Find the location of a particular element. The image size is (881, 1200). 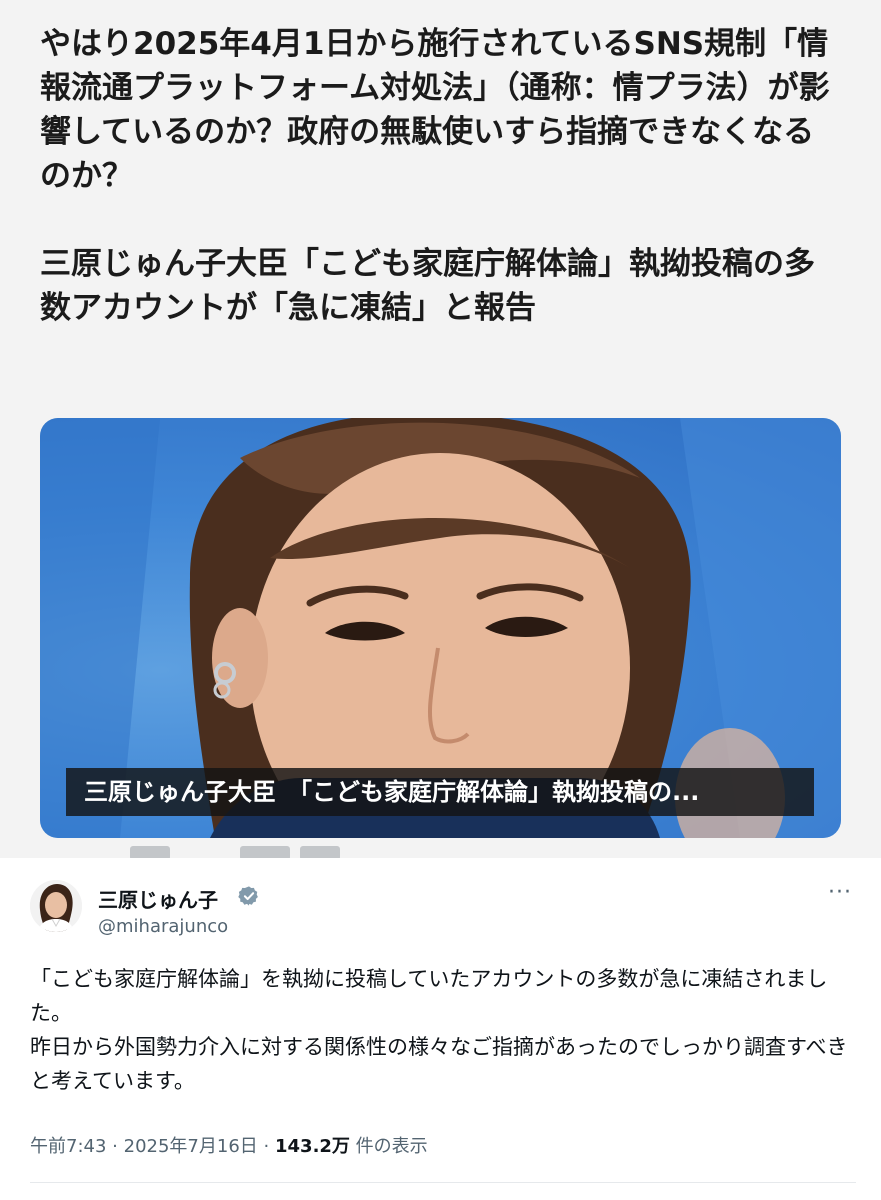

verified-badge-icon is located at coordinates (248, 896).